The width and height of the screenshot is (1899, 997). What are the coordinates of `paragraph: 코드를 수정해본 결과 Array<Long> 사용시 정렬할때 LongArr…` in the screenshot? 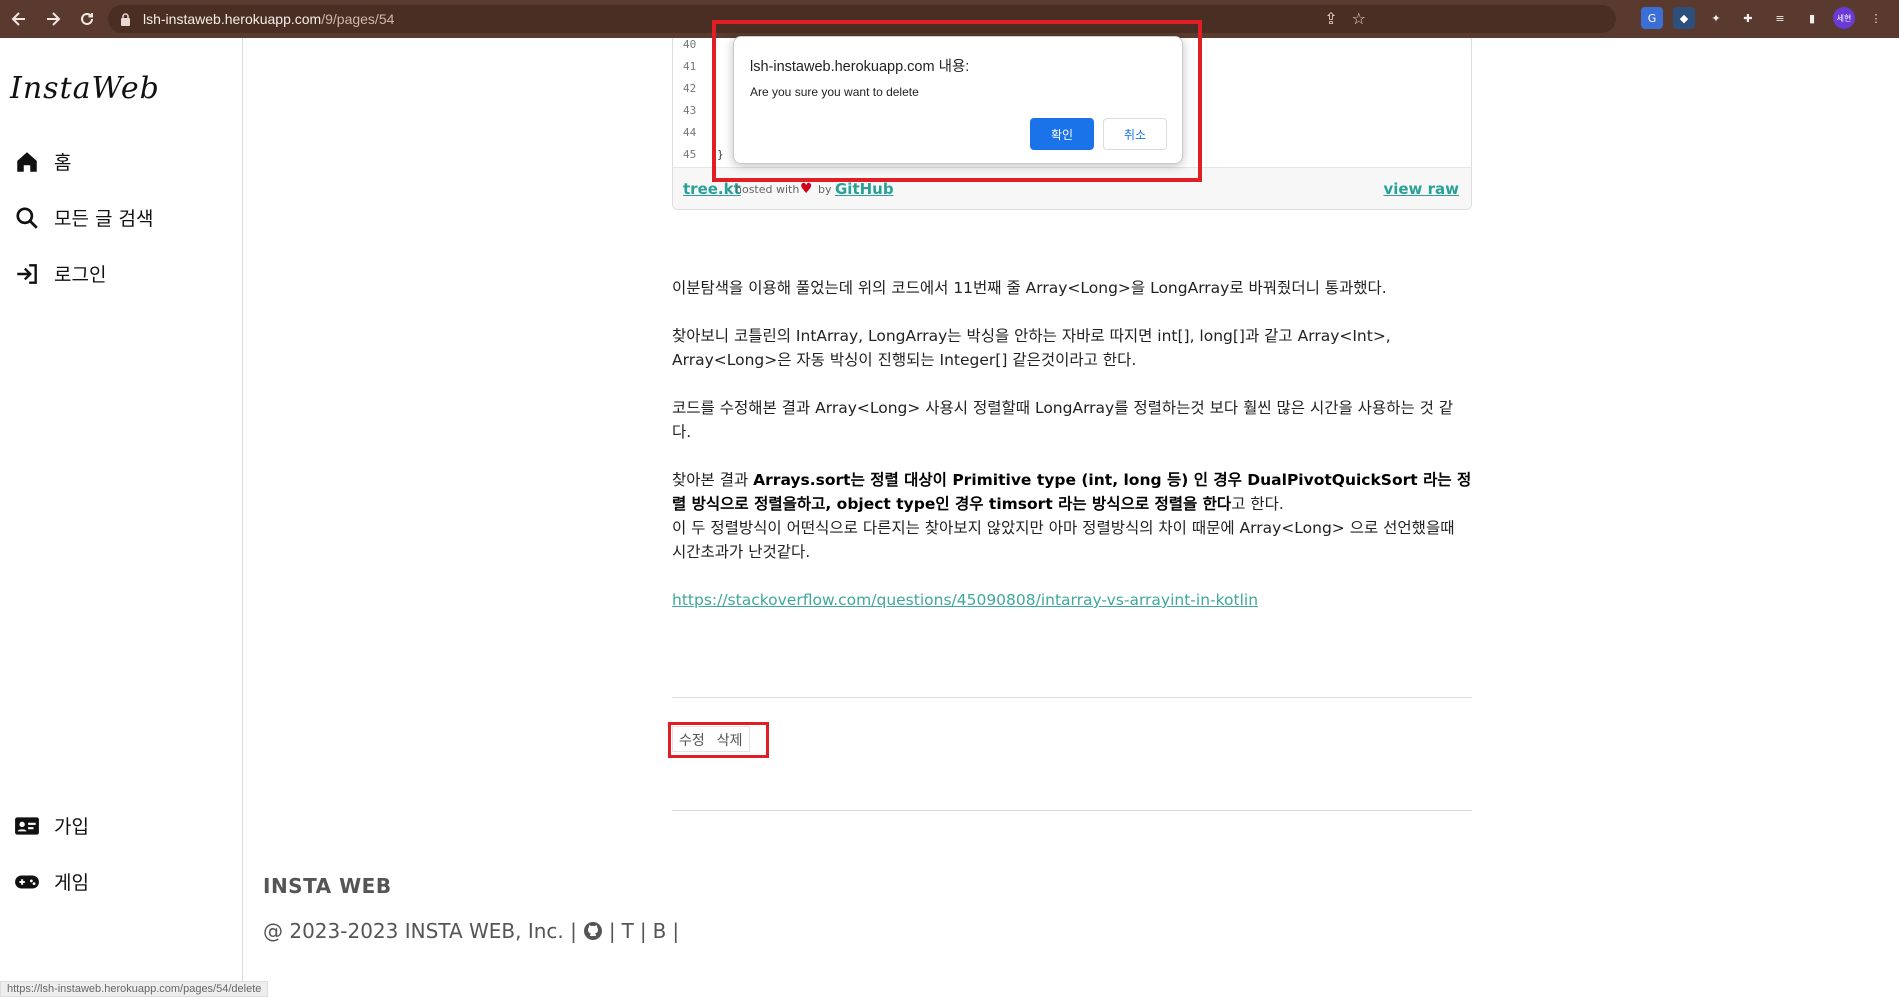 It's located at (1063, 420).